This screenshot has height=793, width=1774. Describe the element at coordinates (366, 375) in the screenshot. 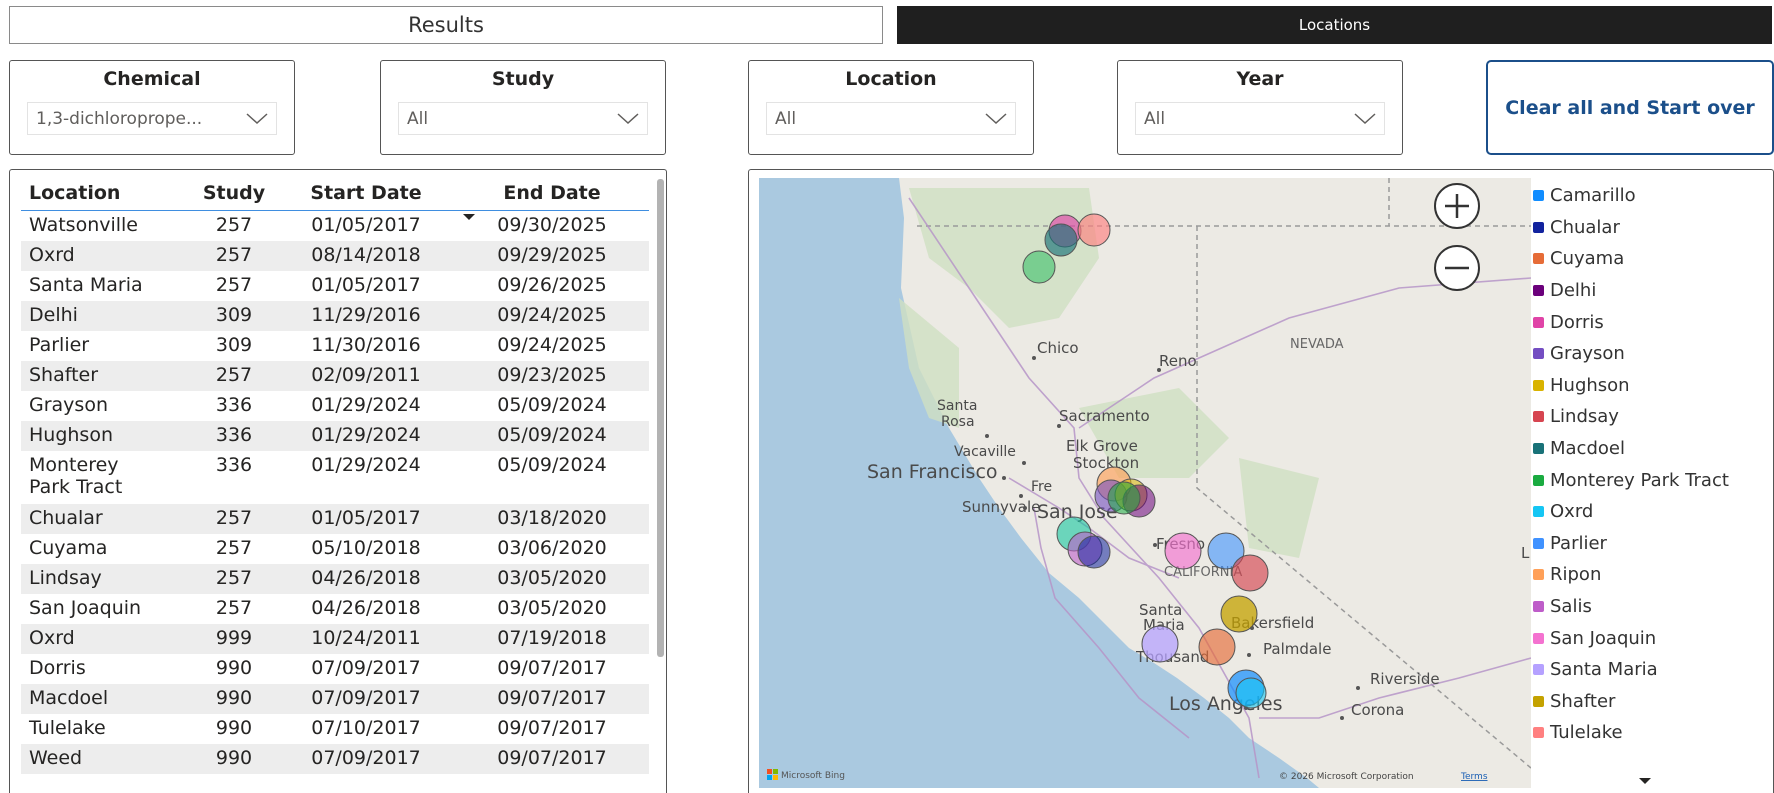

I see `cell-start-date: 02/09/2011` at that location.